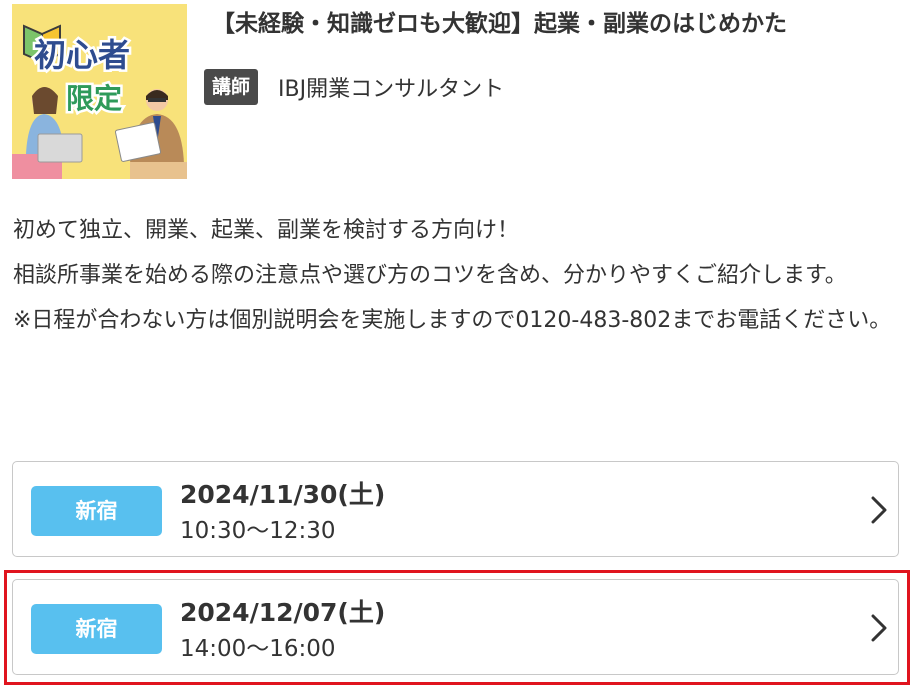  I want to click on beginner-illustration: 初心者 限定, so click(99, 91).